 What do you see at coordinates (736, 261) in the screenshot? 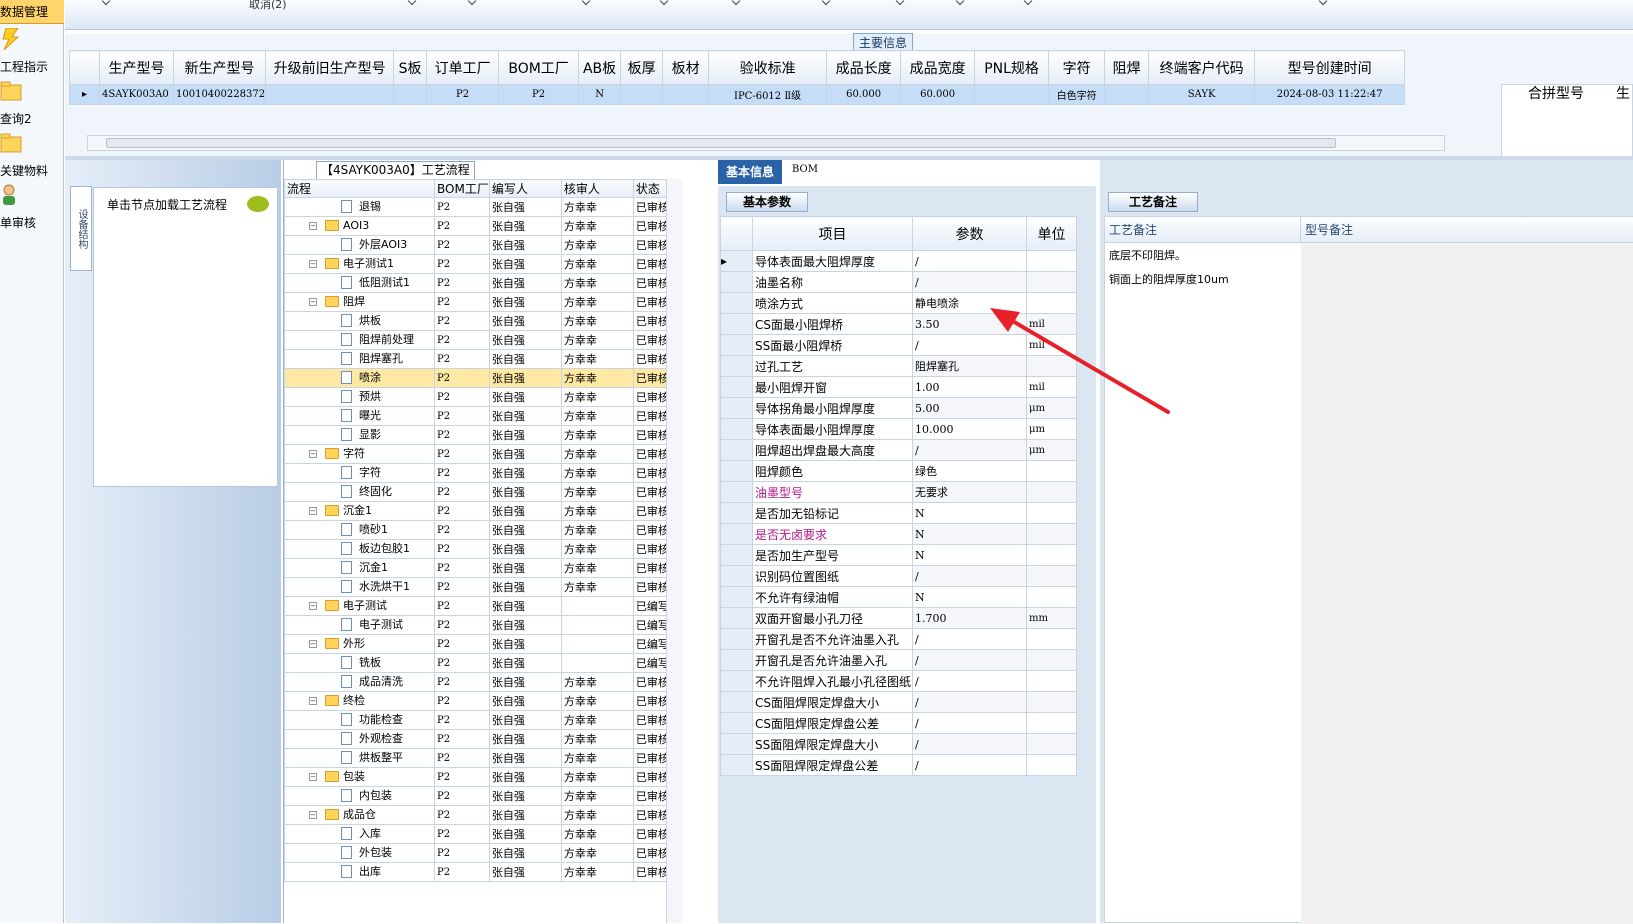
I see `row-indicator: ▸` at bounding box center [736, 261].